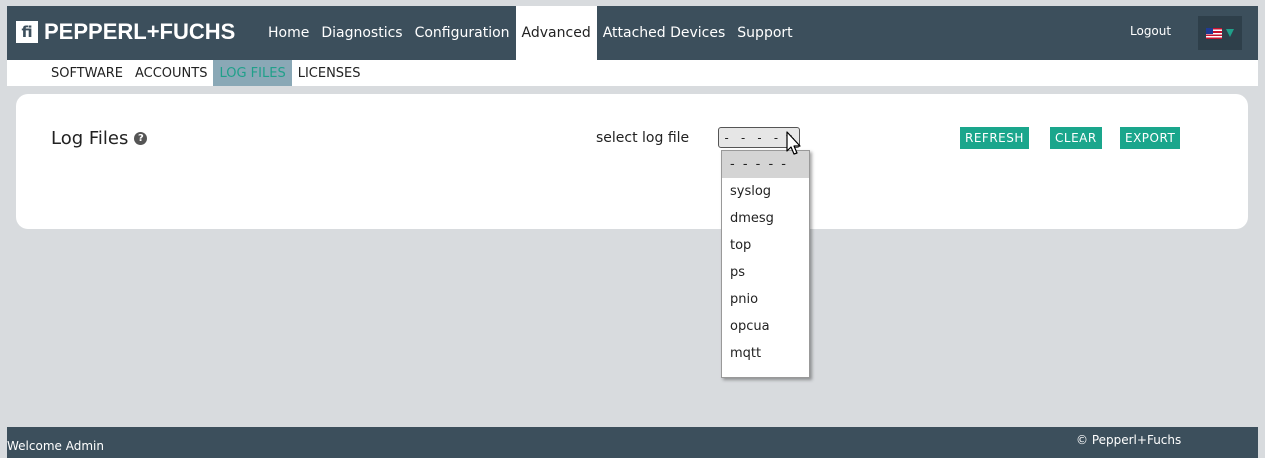 This screenshot has width=1265, height=458. What do you see at coordinates (1076, 138) in the screenshot?
I see `clear-button: CLEAR` at bounding box center [1076, 138].